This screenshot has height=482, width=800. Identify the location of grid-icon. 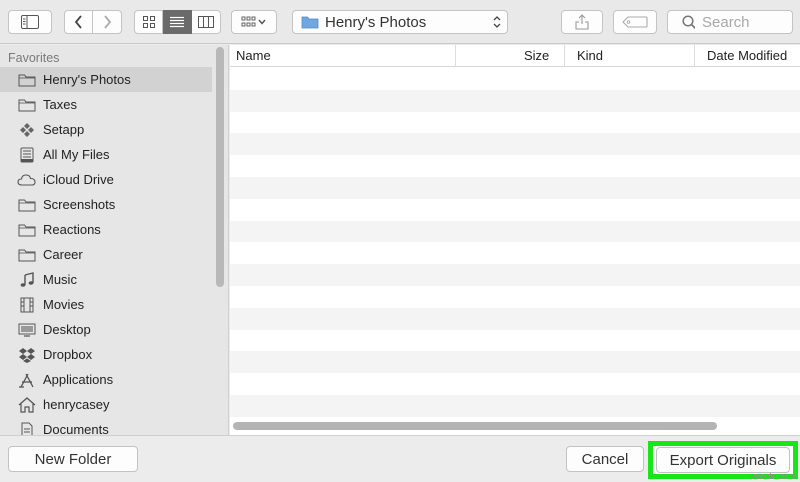
(148, 22).